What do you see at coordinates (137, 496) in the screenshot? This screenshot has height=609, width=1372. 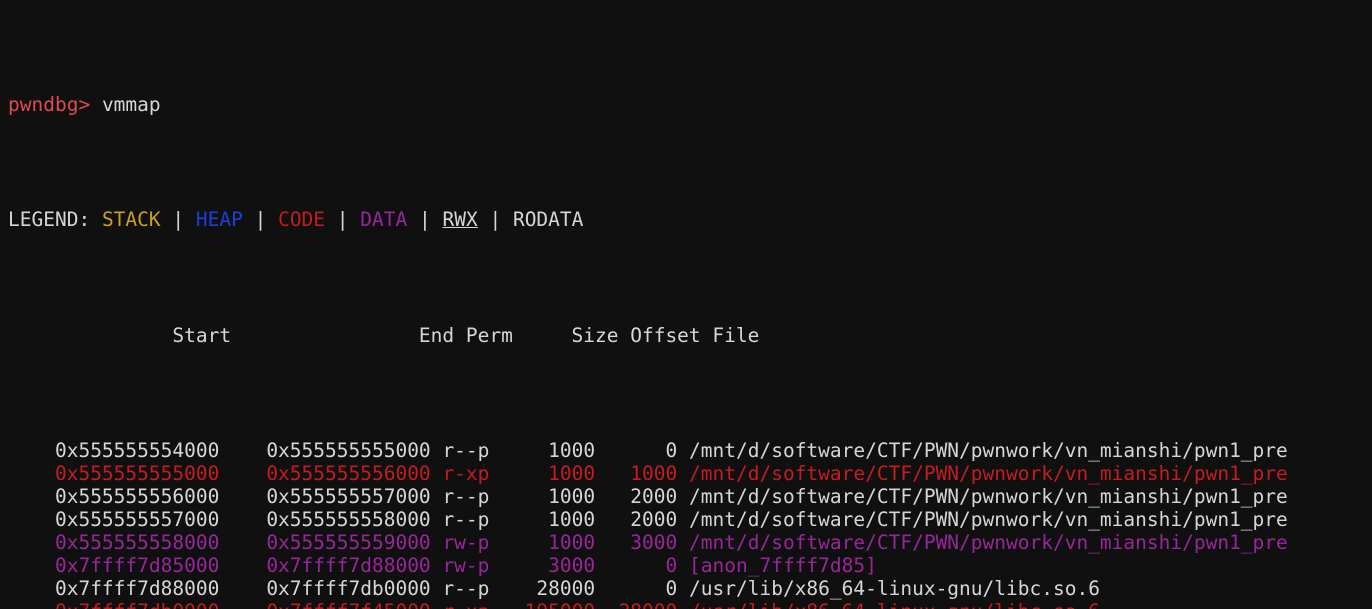 I see `cell-start: 0x555555556000` at bounding box center [137, 496].